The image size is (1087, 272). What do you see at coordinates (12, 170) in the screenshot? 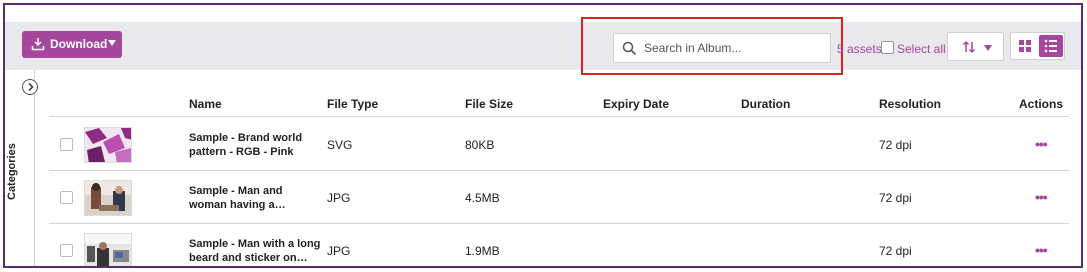
I see `categories-label: Categories` at bounding box center [12, 170].